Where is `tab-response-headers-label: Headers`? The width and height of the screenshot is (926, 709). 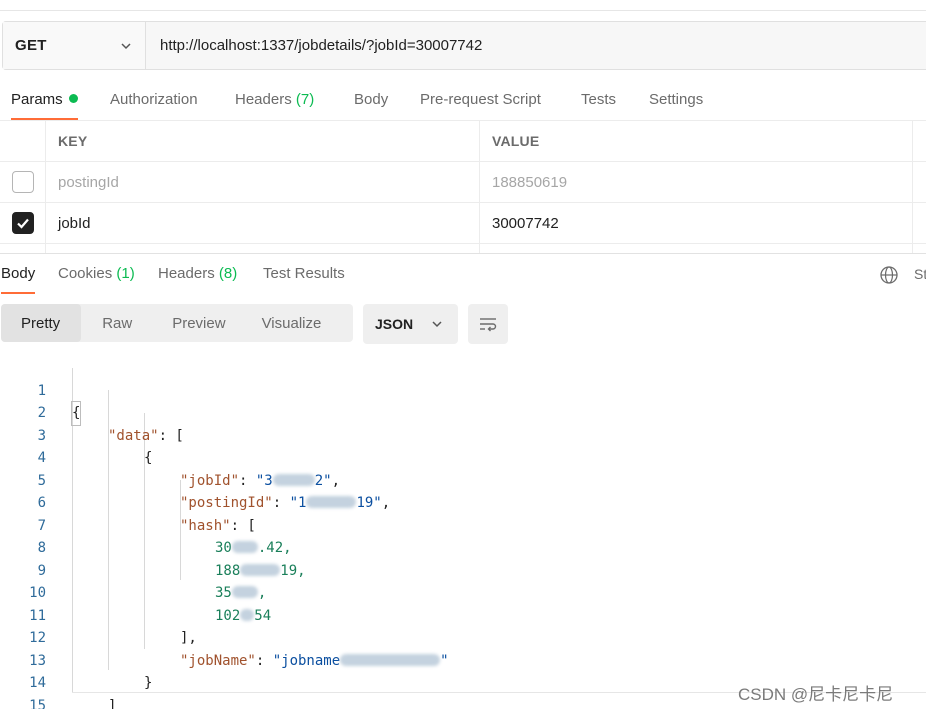 tab-response-headers-label: Headers is located at coordinates (186, 273).